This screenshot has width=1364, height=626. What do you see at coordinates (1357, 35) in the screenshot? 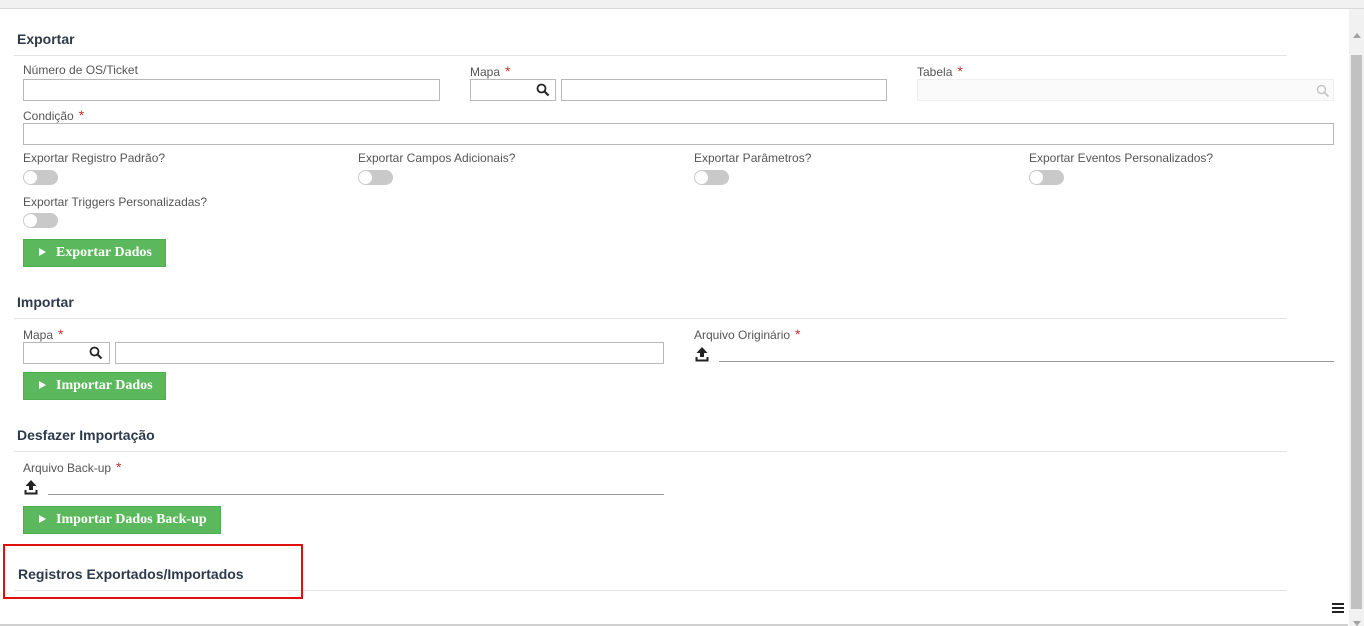
I see `scroll-up-arrow-icon` at bounding box center [1357, 35].